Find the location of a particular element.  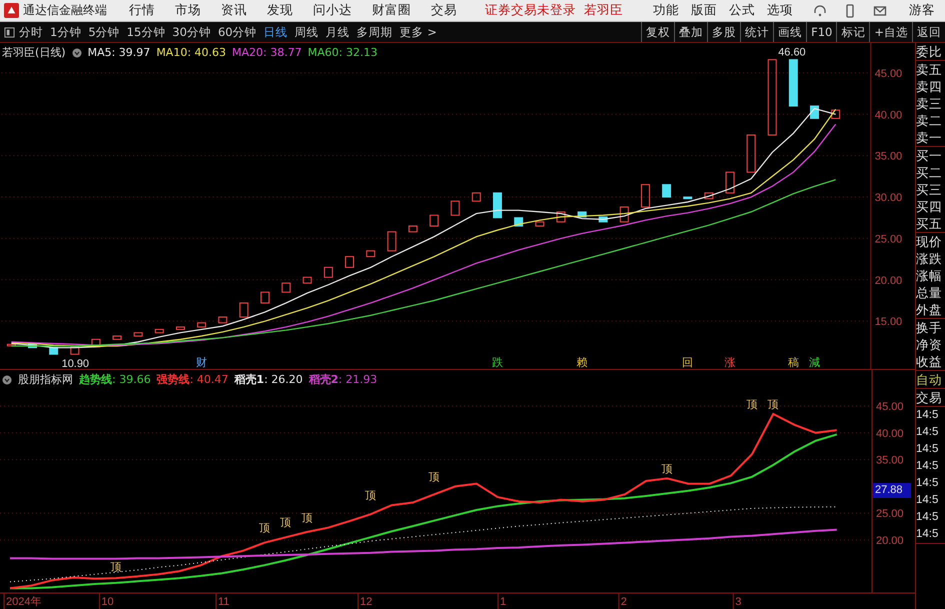

period-tab: 日线 is located at coordinates (276, 32).